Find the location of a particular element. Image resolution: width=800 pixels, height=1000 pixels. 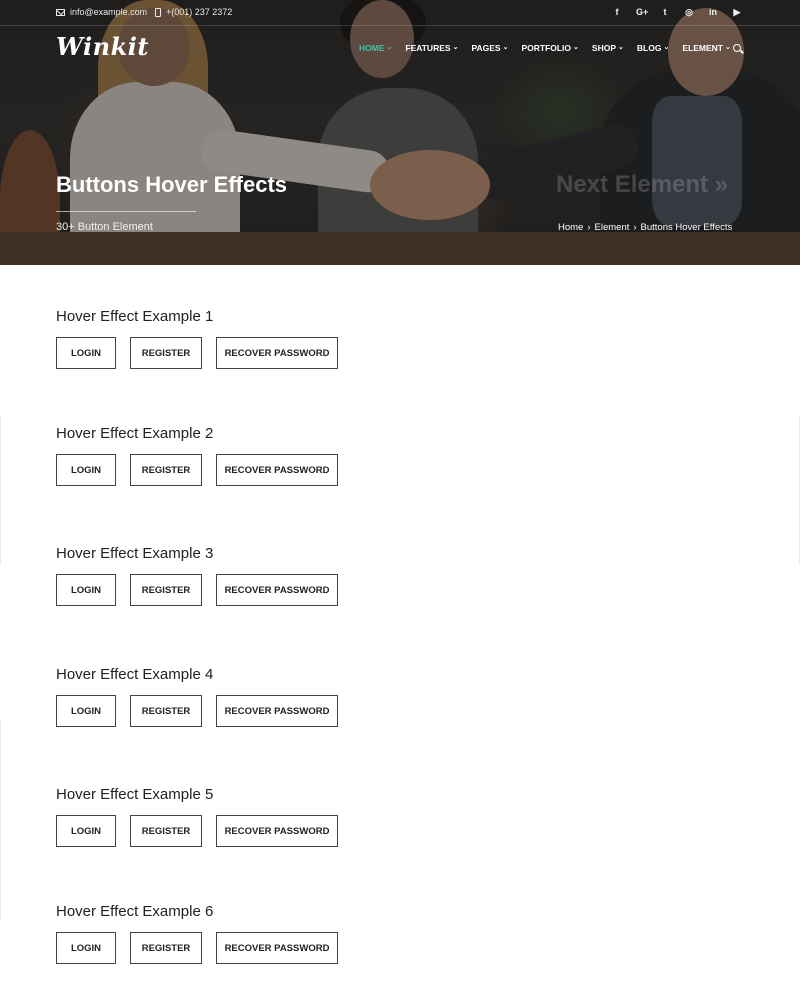

nav-item-features: FEATURES ⌄ is located at coordinates (431, 48).